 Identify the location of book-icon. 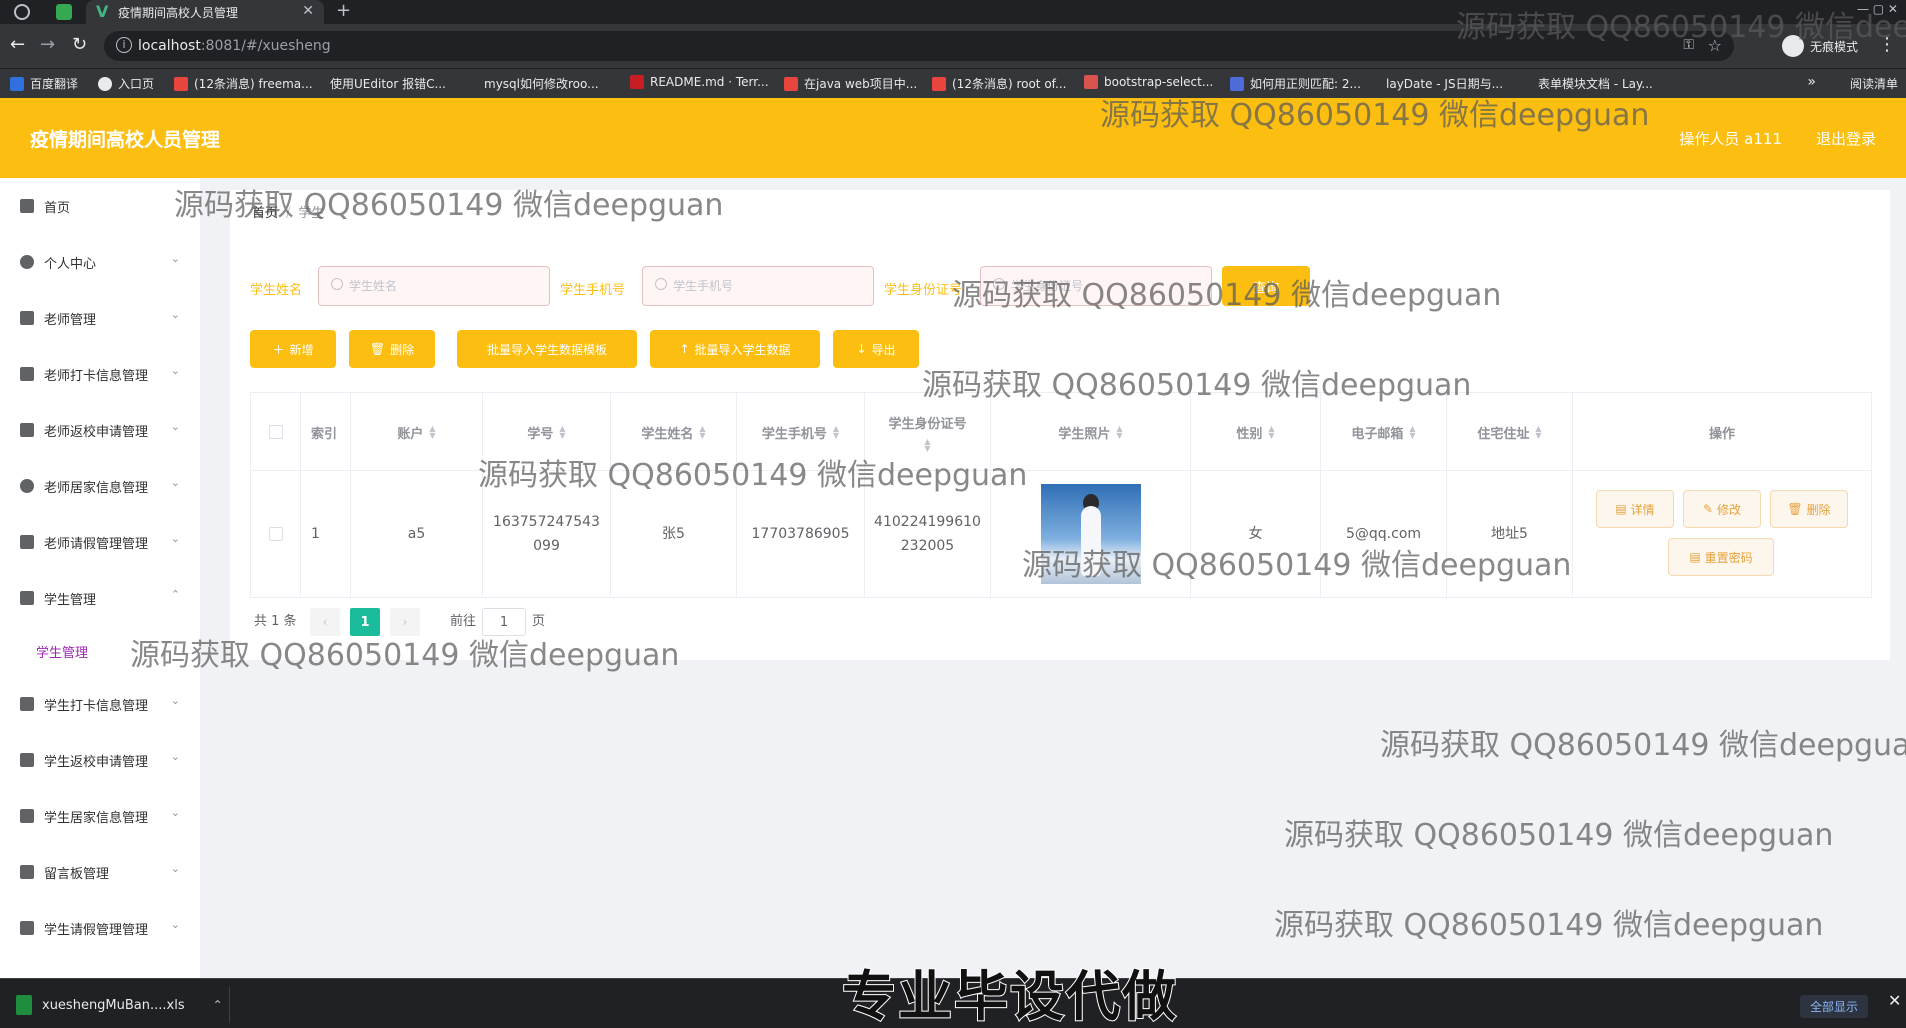
(27, 318).